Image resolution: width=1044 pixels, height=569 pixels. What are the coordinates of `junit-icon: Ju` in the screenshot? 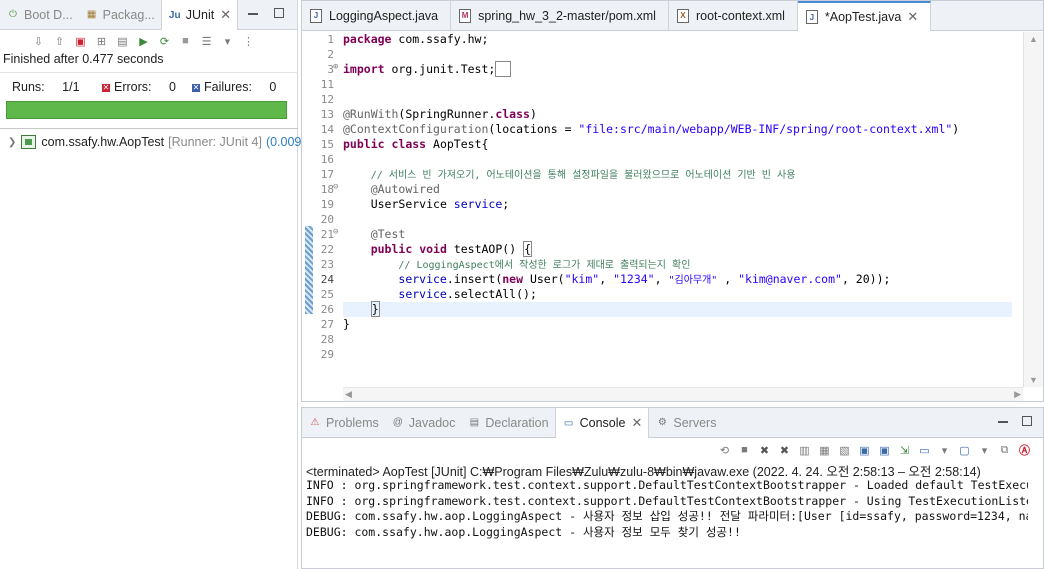 It's located at (174, 15).